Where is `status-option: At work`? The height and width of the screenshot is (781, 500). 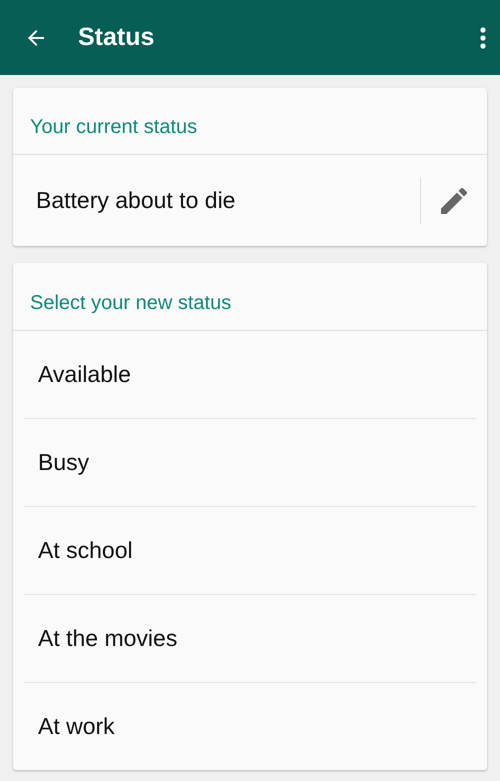
status-option: At work is located at coordinates (250, 726).